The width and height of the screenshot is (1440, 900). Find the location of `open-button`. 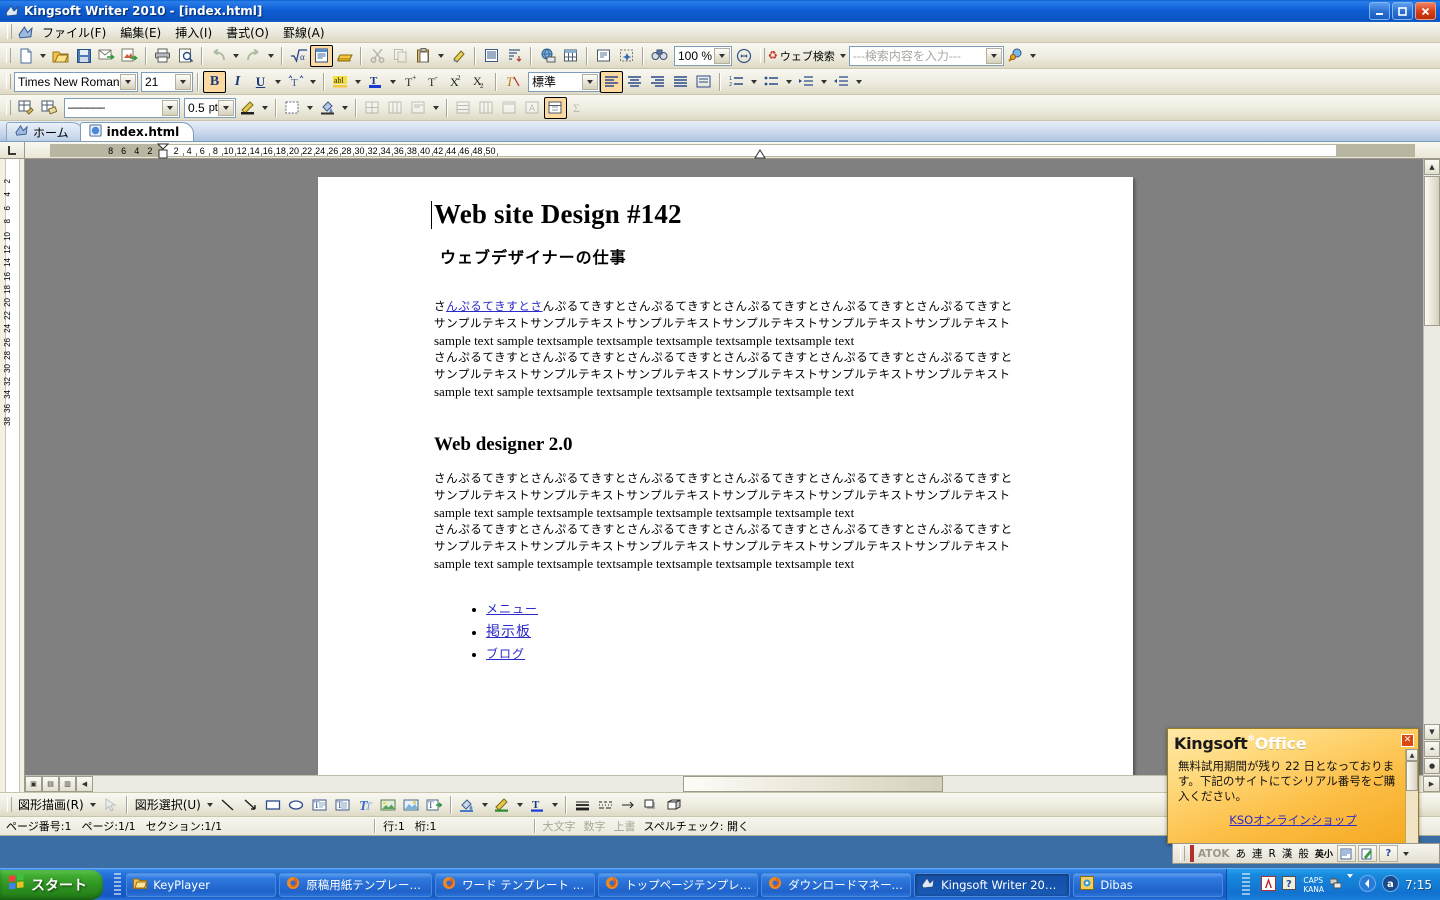

open-button is located at coordinates (60, 56).